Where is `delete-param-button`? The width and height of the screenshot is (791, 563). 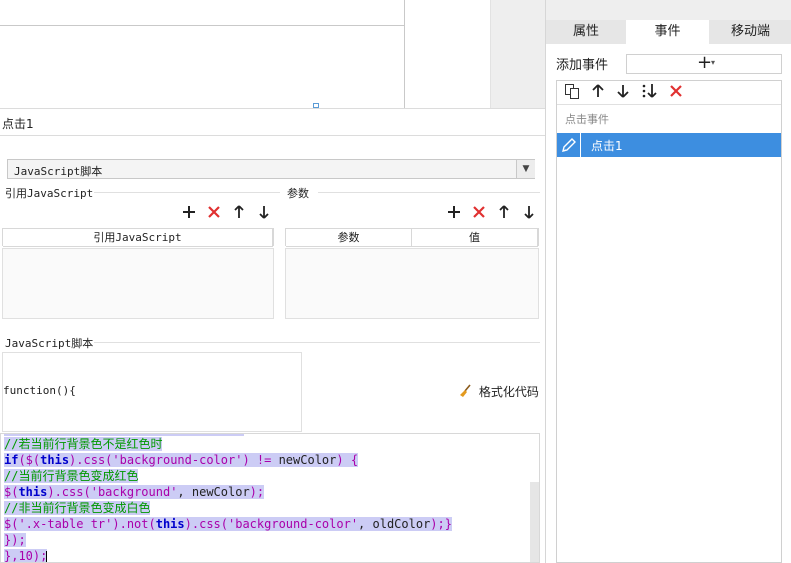
delete-param-button is located at coordinates (479, 213).